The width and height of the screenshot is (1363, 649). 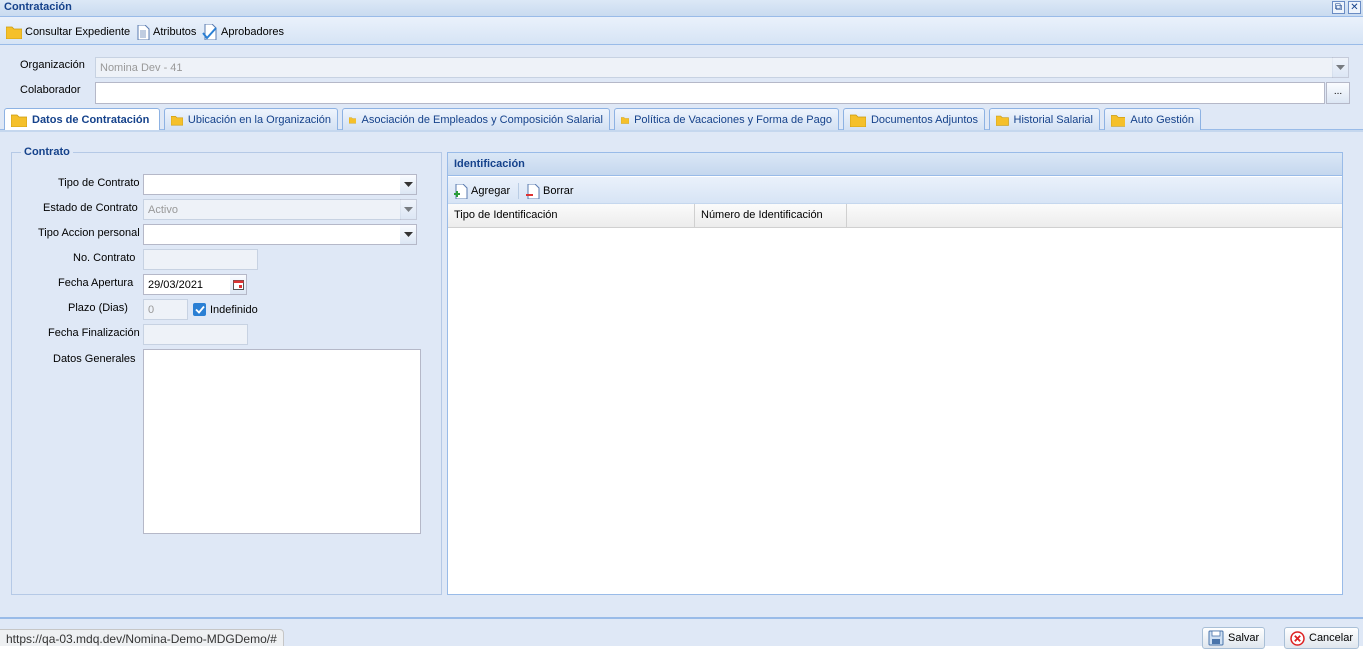 I want to click on tab-politica-vacaciones: Política de Vacaciones y Forma de Pago, so click(x=726, y=119).